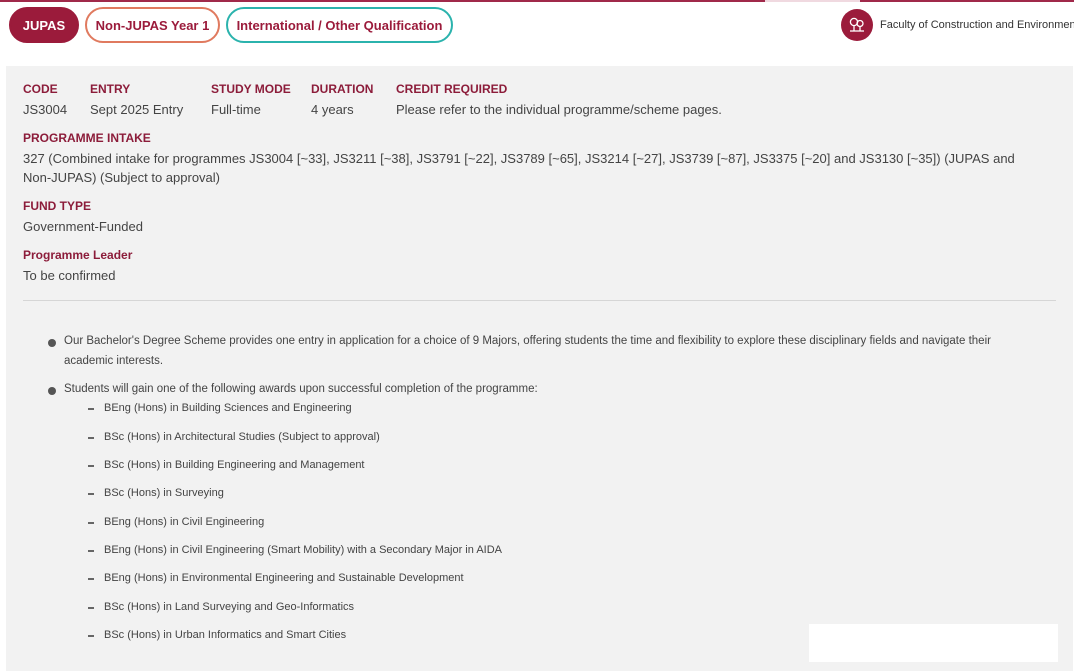  I want to click on credit-required-label: CREDIT REQUIRED, so click(452, 89).